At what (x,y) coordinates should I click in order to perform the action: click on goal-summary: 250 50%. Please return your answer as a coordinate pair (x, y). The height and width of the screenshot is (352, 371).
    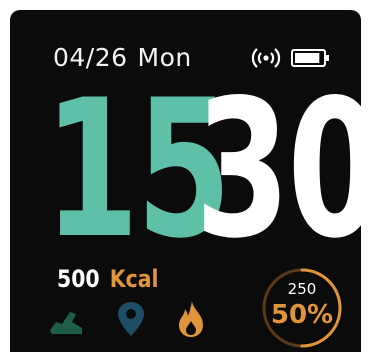
    Looking at the image, I should click on (302, 308).